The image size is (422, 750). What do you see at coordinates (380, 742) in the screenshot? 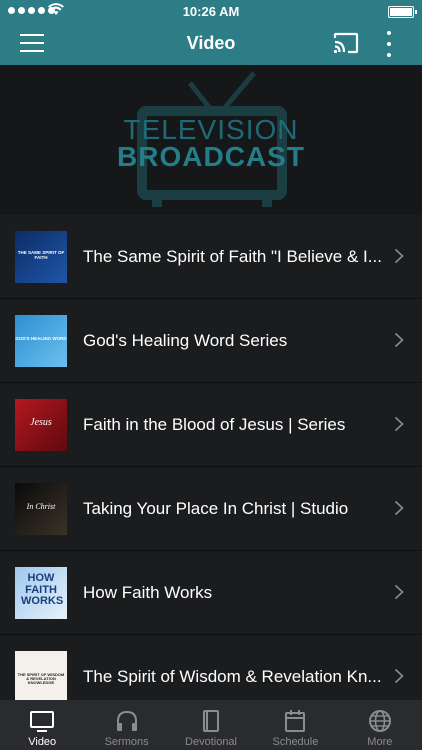
I see `tab-label: More` at bounding box center [380, 742].